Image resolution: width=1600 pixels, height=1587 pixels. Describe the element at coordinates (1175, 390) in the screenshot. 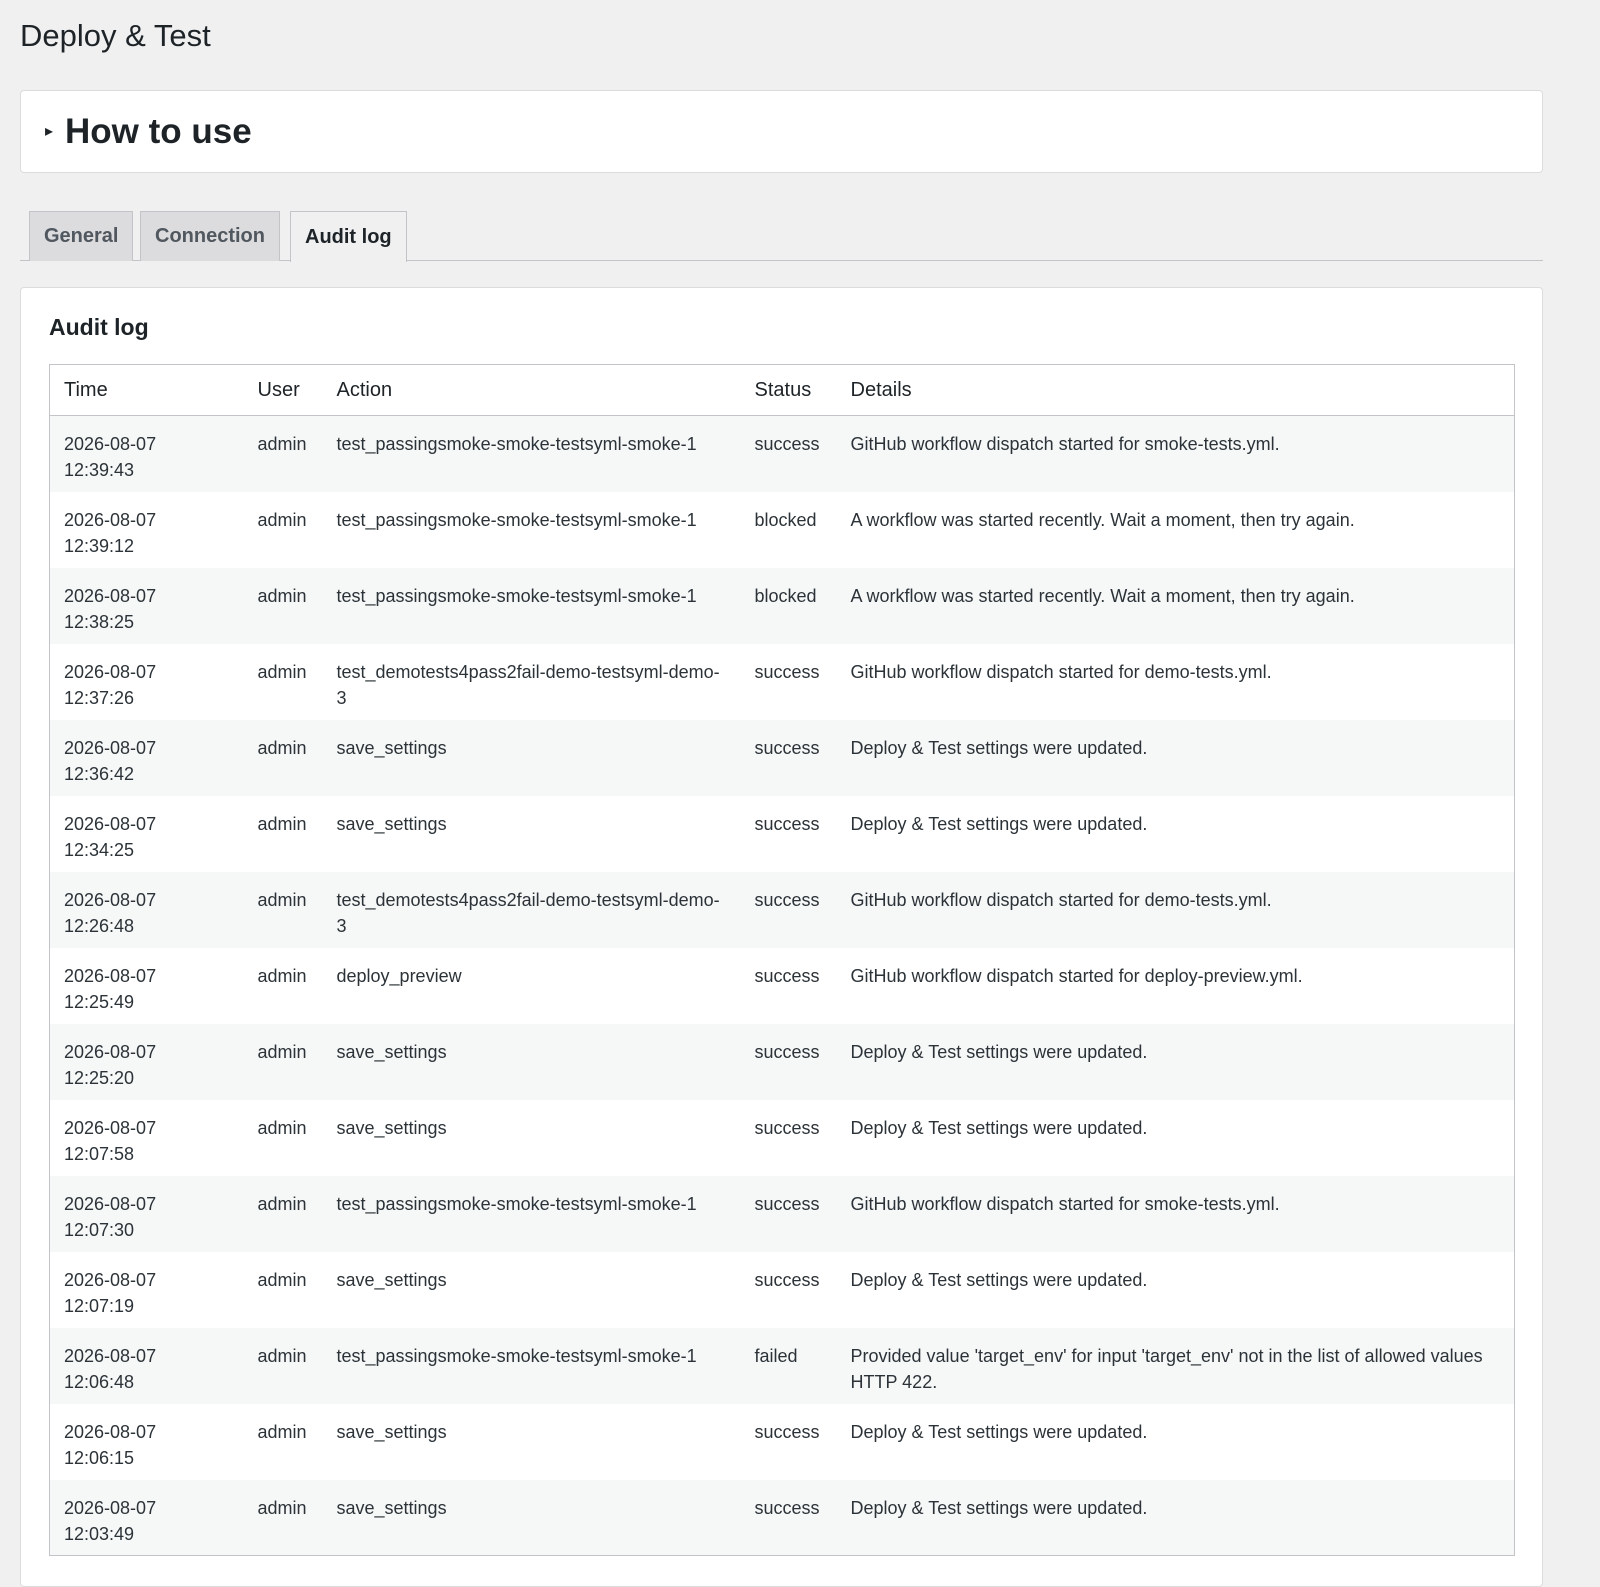

I see `column-header-details: Details` at that location.